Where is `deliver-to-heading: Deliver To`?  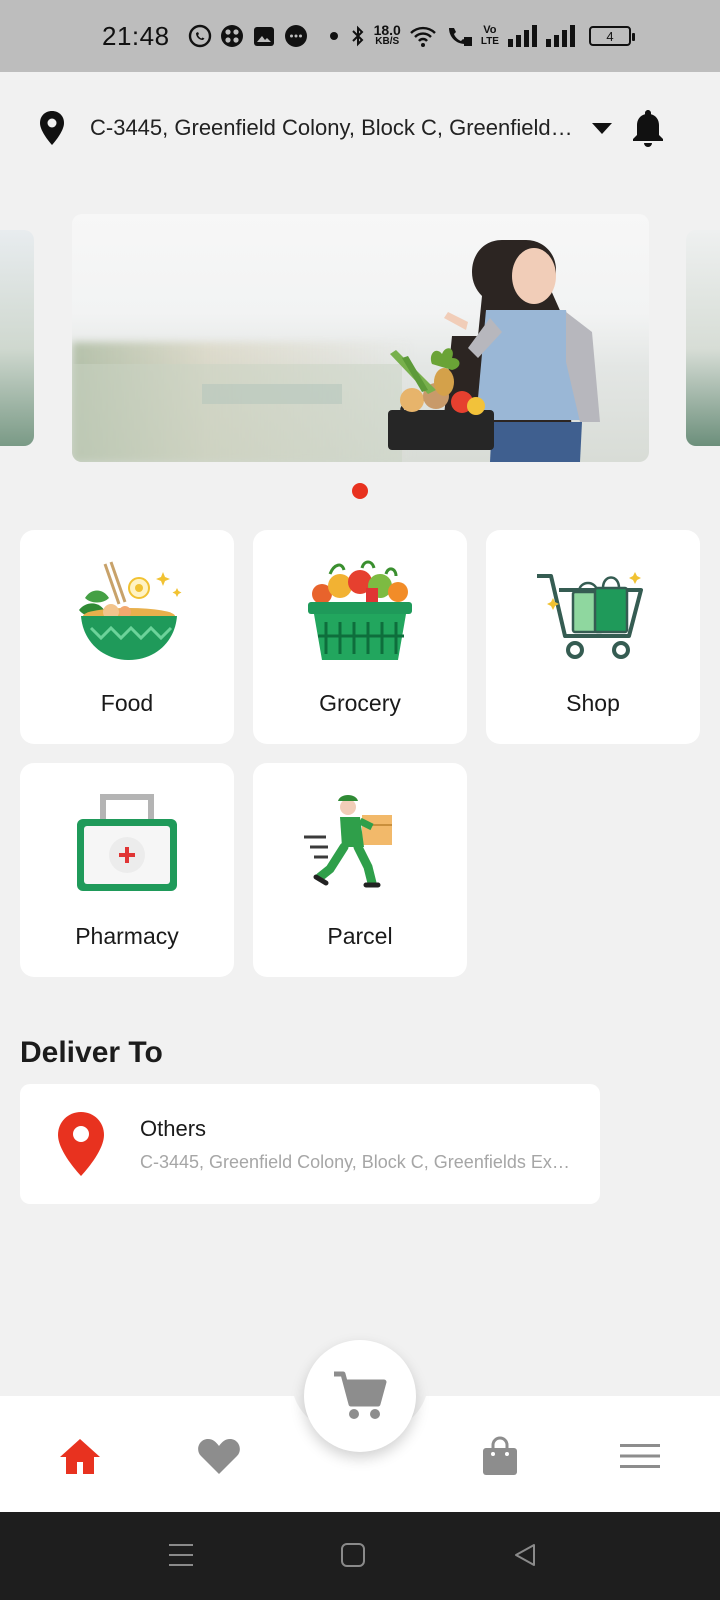 deliver-to-heading: Deliver To is located at coordinates (91, 1052).